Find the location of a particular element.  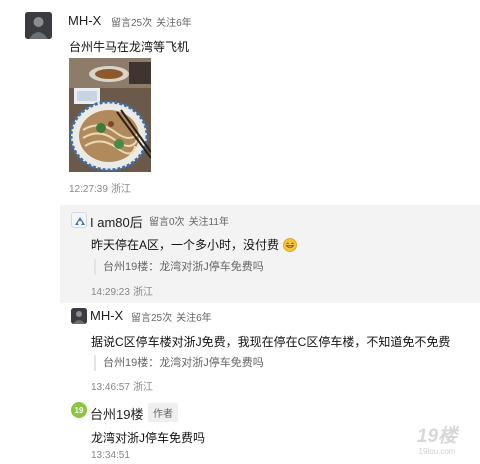

grinning-emoji-icon is located at coordinates (290, 246).